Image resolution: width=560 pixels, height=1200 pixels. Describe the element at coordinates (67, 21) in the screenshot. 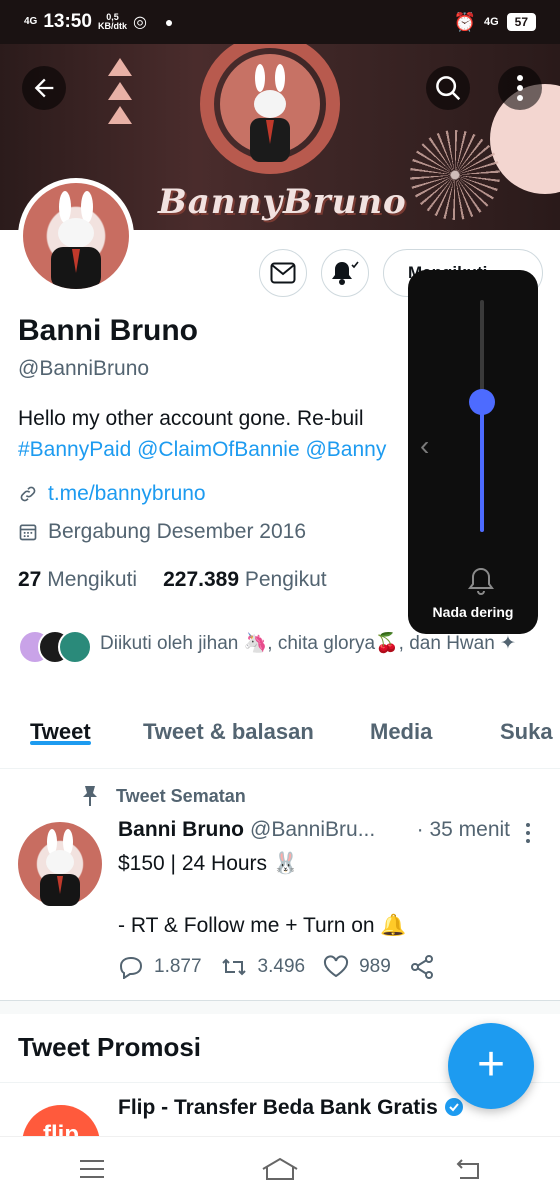

I see `clock: 13:50` at that location.